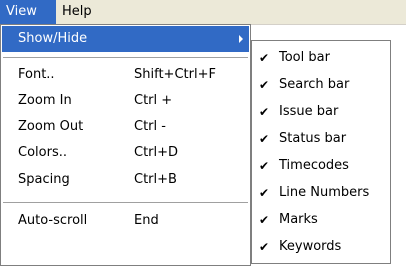 Image resolution: width=406 pixels, height=271 pixels. I want to click on menu-item-font: Font.. Shift+Ctrl+F, so click(125, 75).